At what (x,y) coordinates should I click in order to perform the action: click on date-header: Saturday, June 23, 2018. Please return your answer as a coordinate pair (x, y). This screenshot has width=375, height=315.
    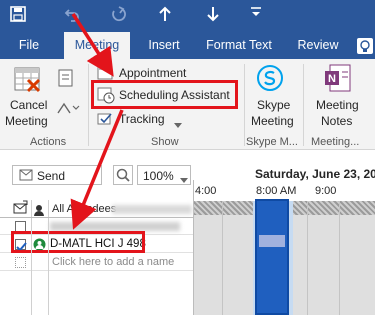
    Looking at the image, I should click on (315, 174).